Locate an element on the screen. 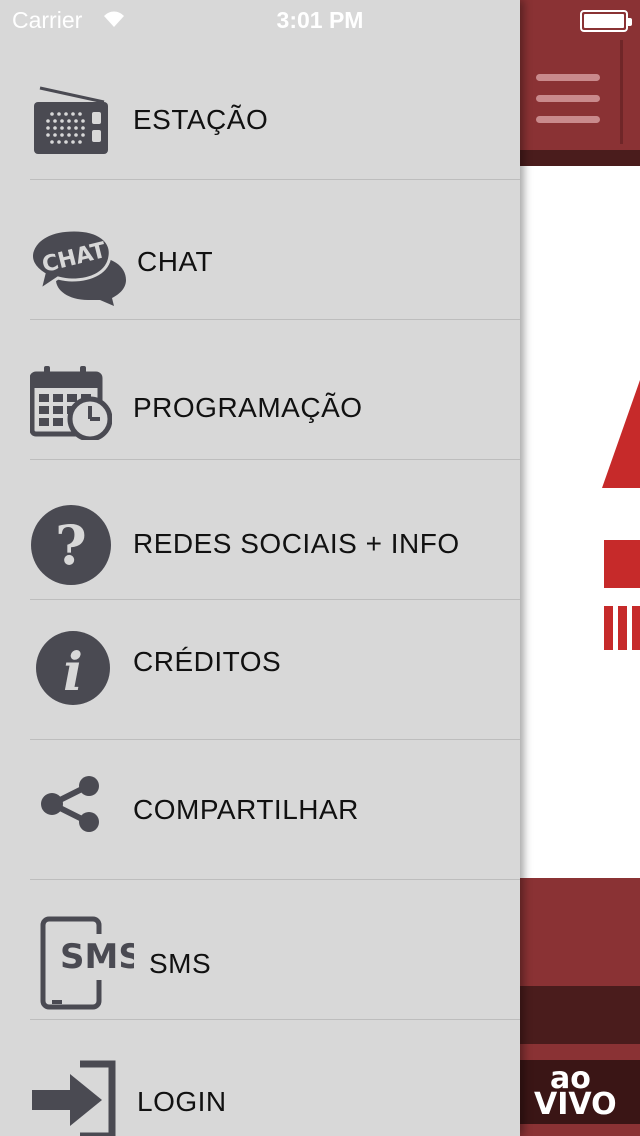  info-icon: i is located at coordinates (73, 668).